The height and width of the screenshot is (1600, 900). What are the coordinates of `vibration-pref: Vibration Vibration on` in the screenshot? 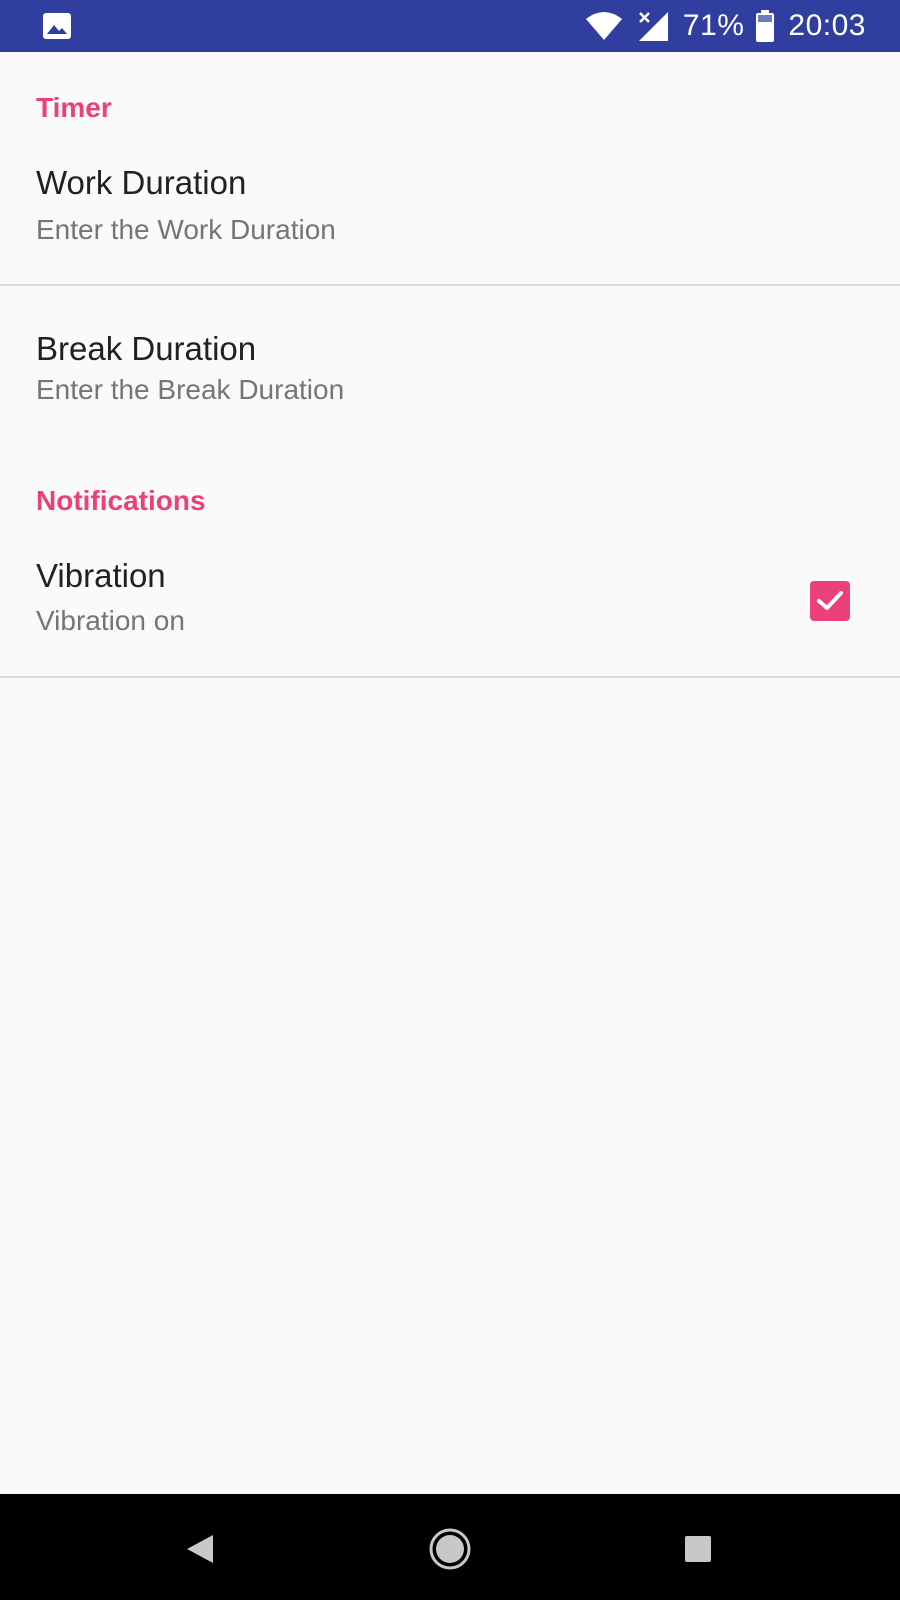 It's located at (450, 642).